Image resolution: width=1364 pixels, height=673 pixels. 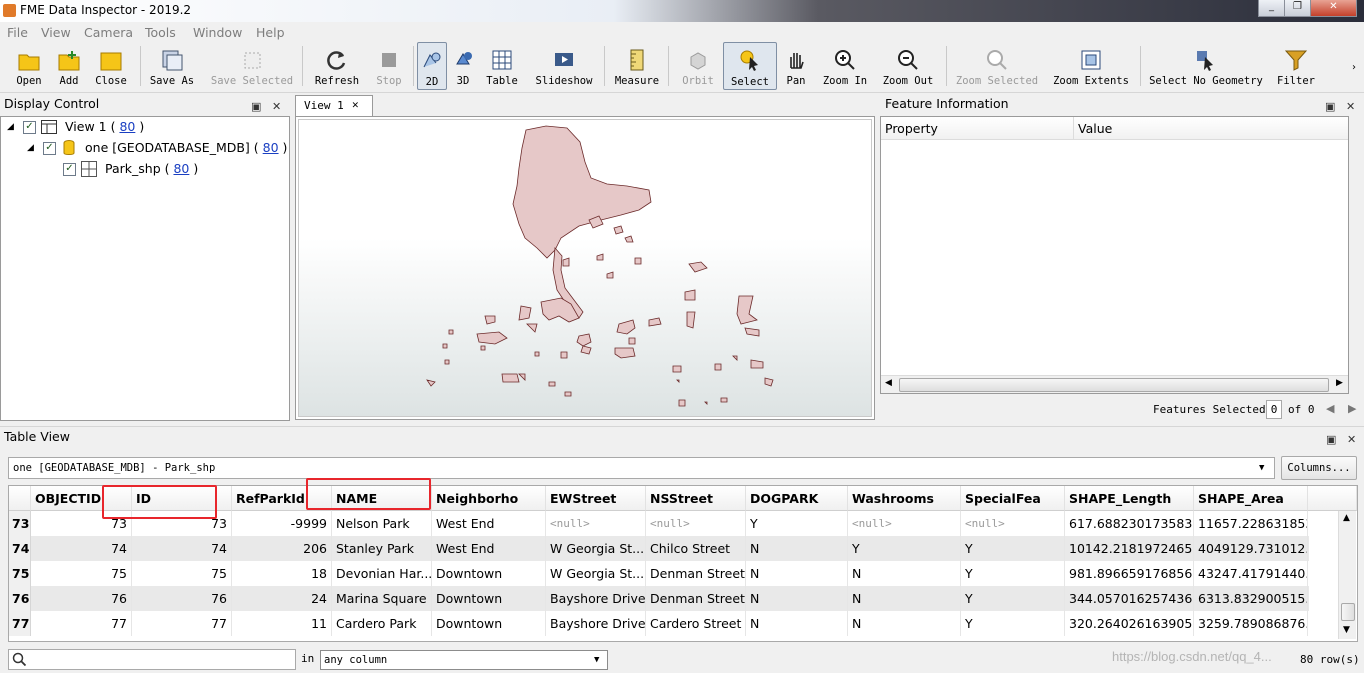 What do you see at coordinates (282, 573) in the screenshot?
I see `table-cell-refparkid: 18` at bounding box center [282, 573].